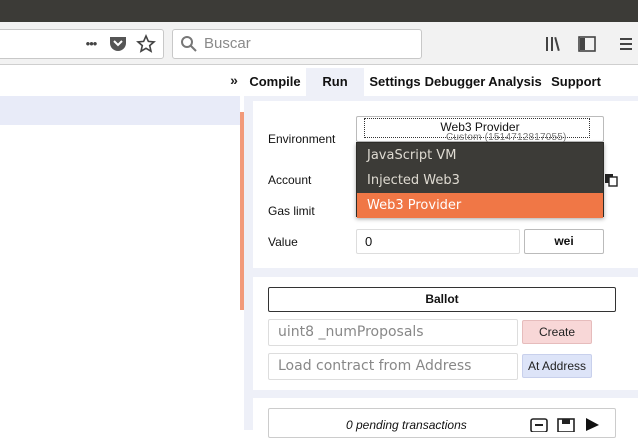 This screenshot has height=438, width=638. What do you see at coordinates (557, 332) in the screenshot?
I see `create-button: Create` at bounding box center [557, 332].